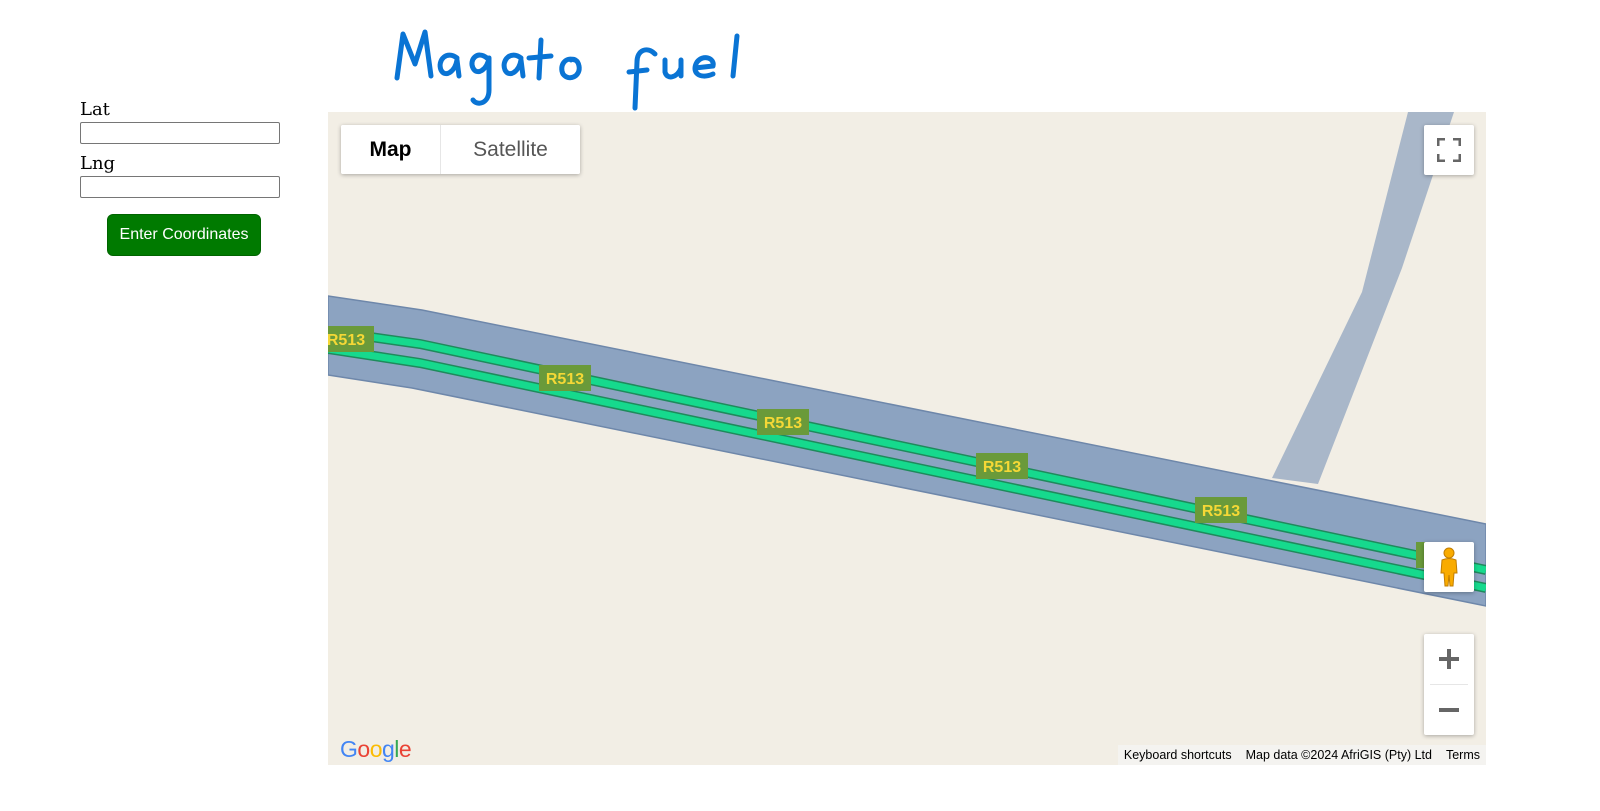 The width and height of the screenshot is (1600, 811). Describe the element at coordinates (180, 187) in the screenshot. I see `lng-input` at that location.